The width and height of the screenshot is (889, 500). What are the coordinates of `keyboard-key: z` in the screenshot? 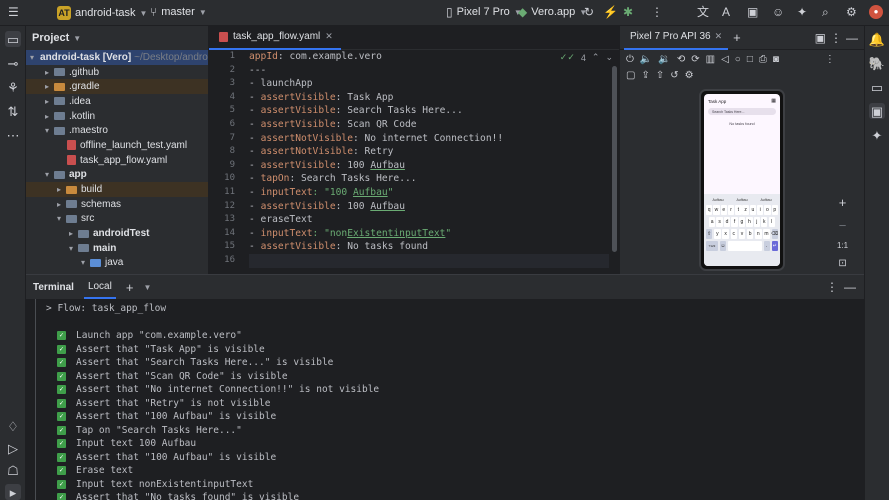 It's located at (745, 210).